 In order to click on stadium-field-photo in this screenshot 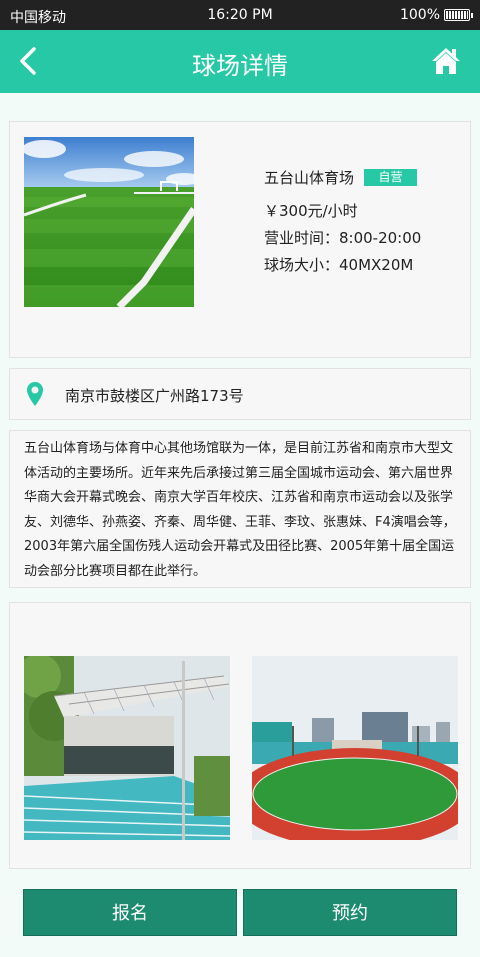, I will do `click(355, 748)`.